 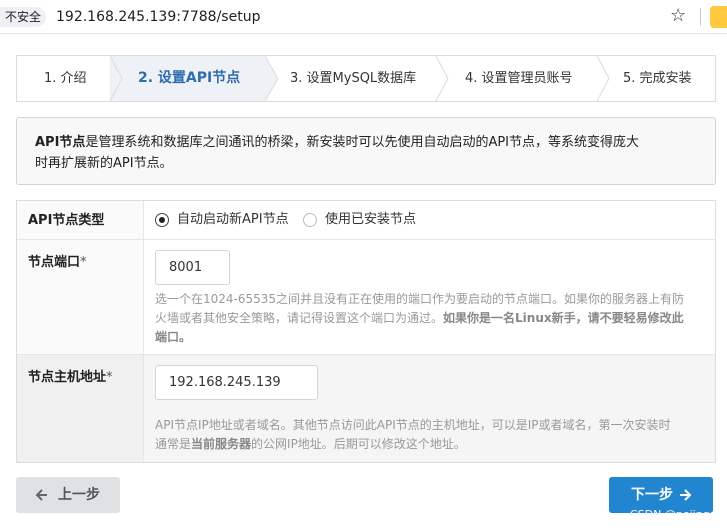 What do you see at coordinates (23, 17) in the screenshot?
I see `security-indicator: 不安全` at bounding box center [23, 17].